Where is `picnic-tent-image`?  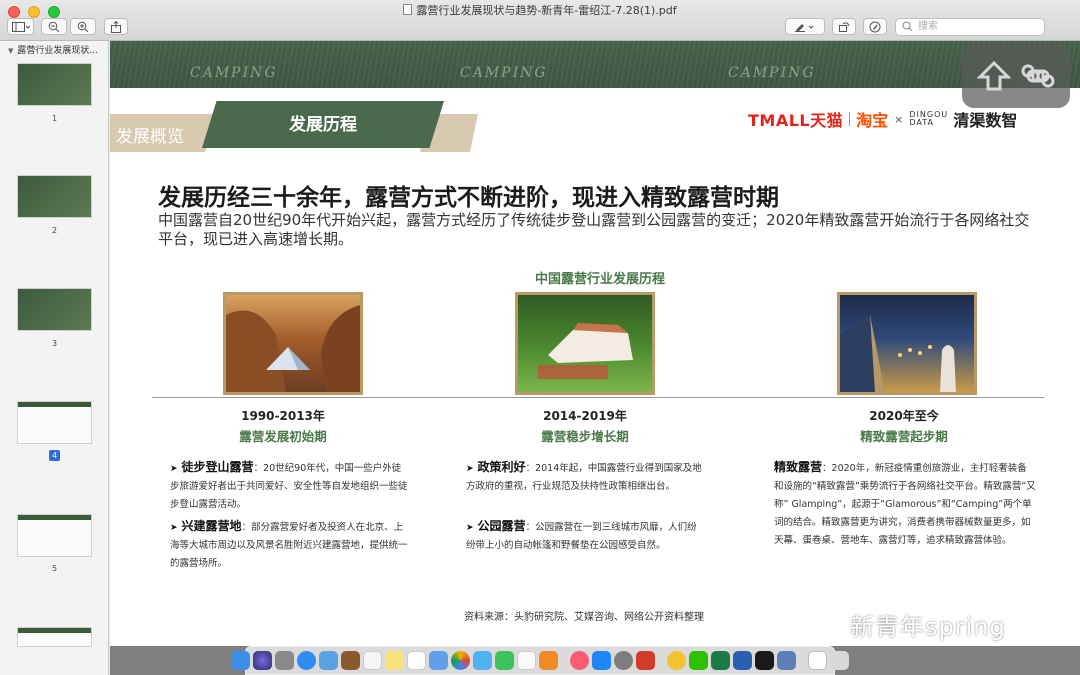 picnic-tent-image is located at coordinates (585, 351).